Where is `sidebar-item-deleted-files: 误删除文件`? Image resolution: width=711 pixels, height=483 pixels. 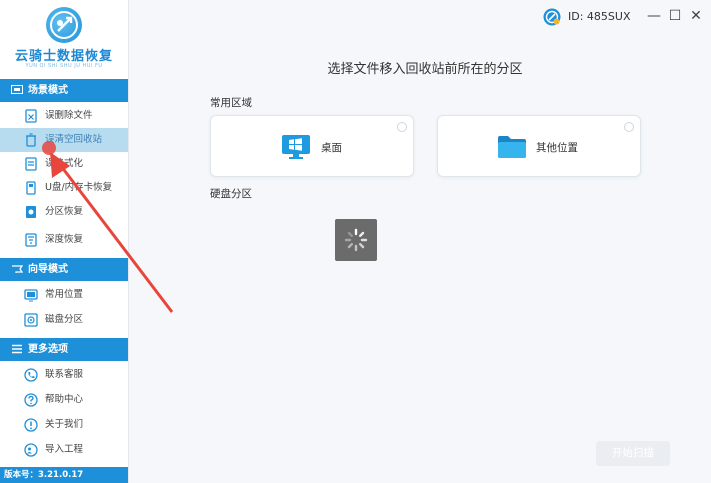 sidebar-item-deleted-files: 误删除文件 is located at coordinates (64, 116).